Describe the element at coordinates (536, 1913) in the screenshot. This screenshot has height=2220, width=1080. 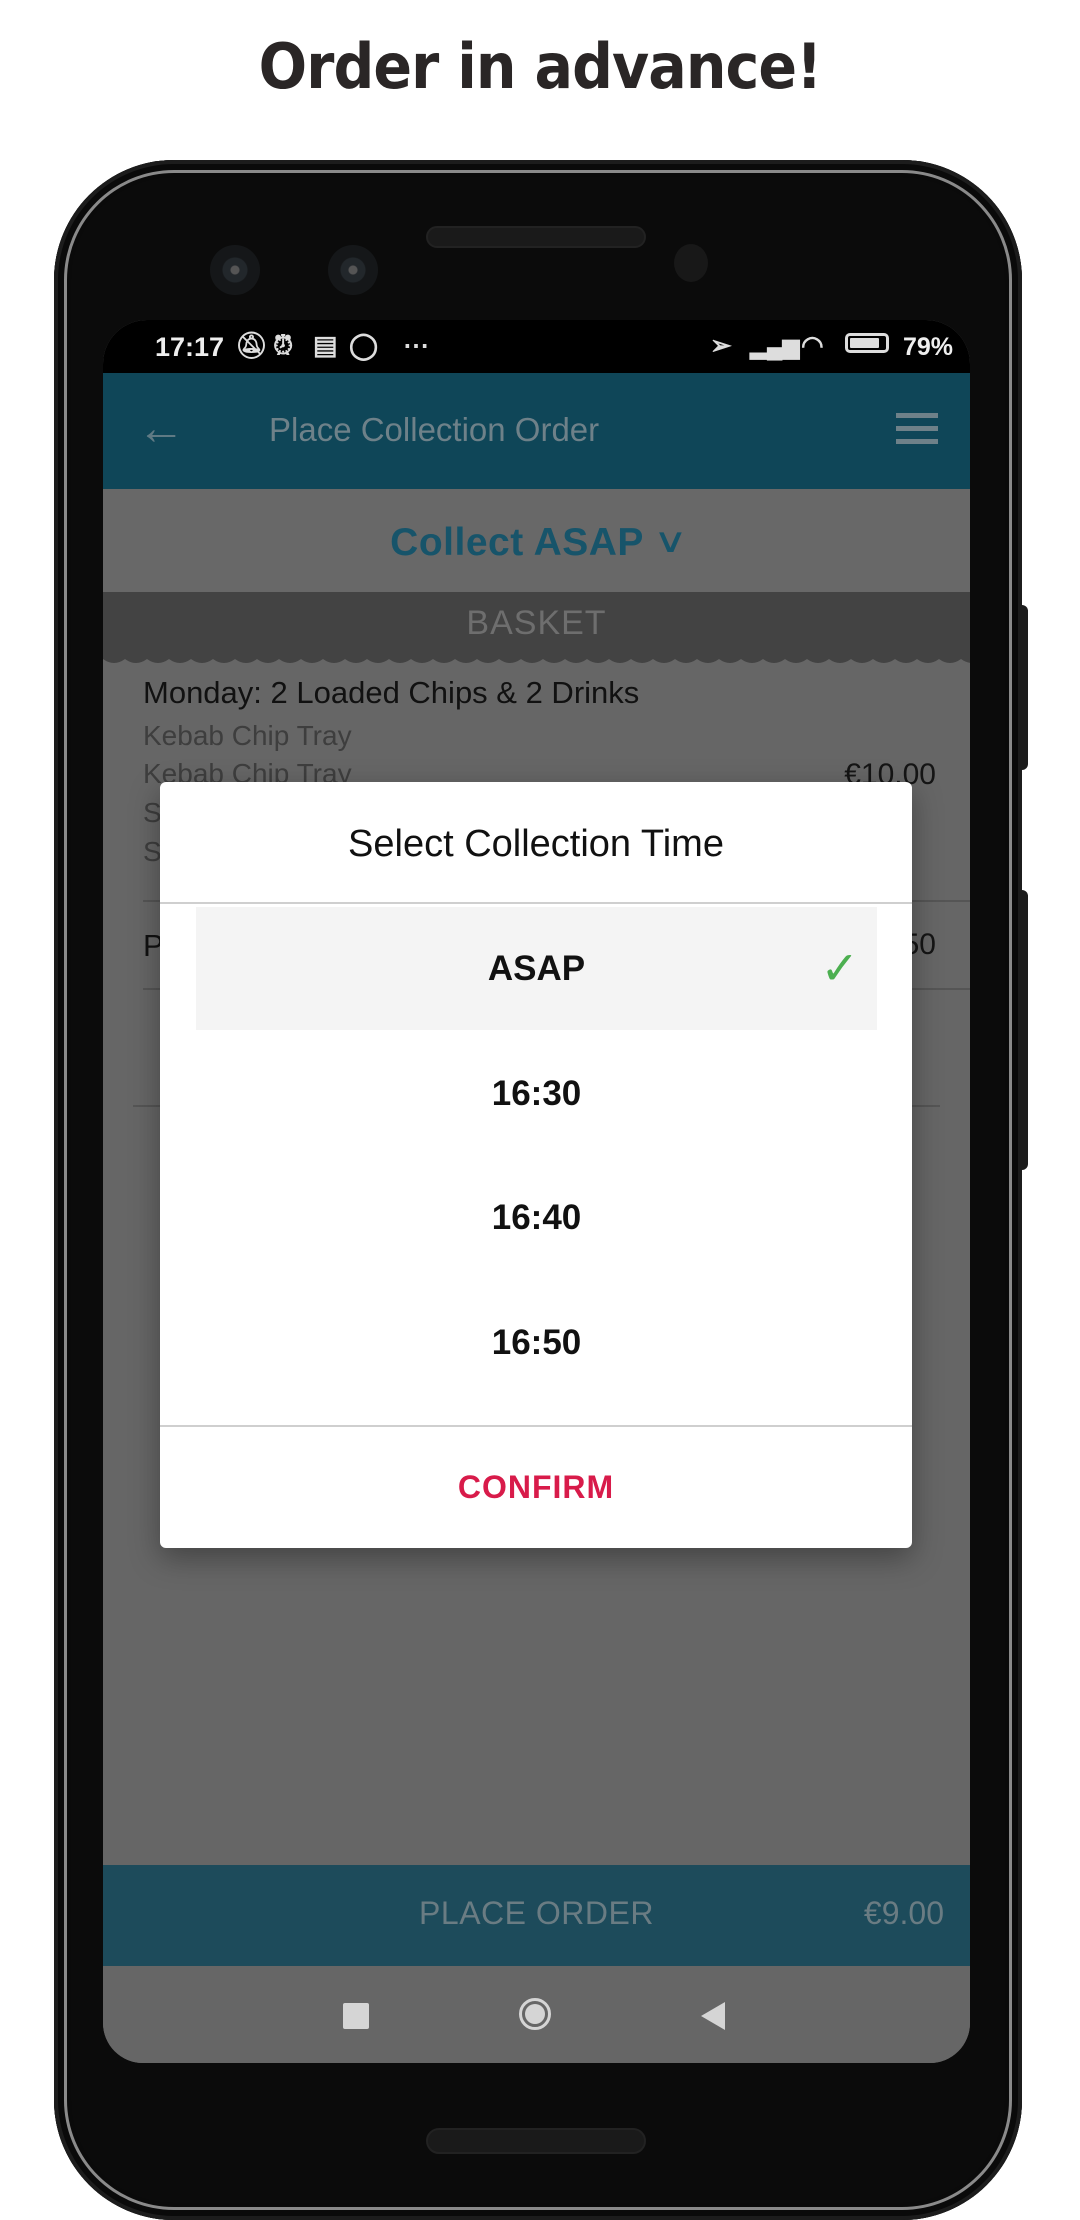
I see `place-order-label: PLACE ORDER` at that location.